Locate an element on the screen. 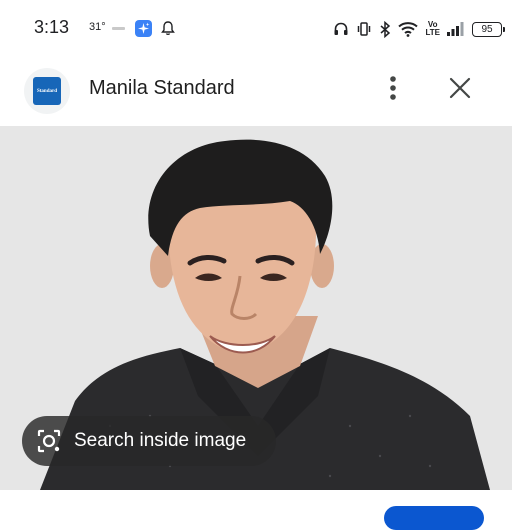  bluetooth-icon is located at coordinates (385, 29).